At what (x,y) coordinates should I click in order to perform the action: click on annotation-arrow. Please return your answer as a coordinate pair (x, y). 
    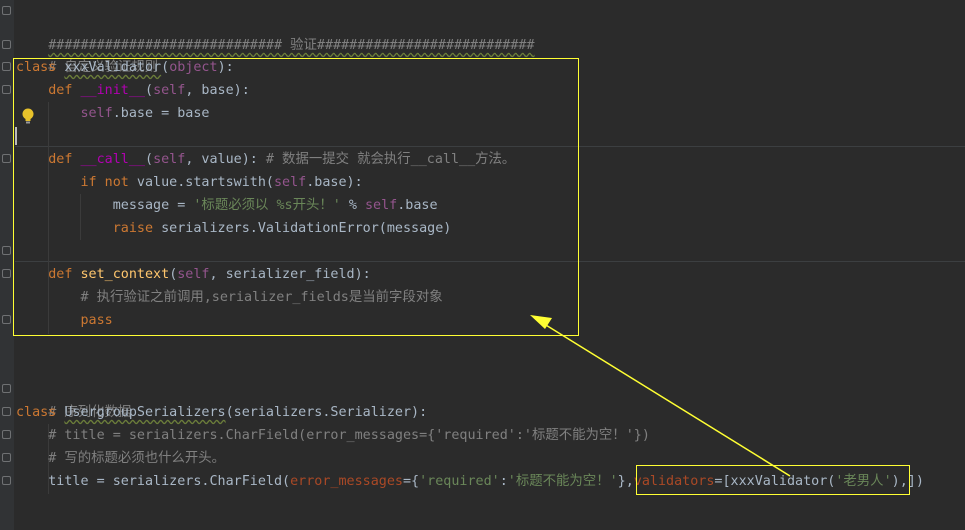
    Looking at the image, I should click on (660, 396).